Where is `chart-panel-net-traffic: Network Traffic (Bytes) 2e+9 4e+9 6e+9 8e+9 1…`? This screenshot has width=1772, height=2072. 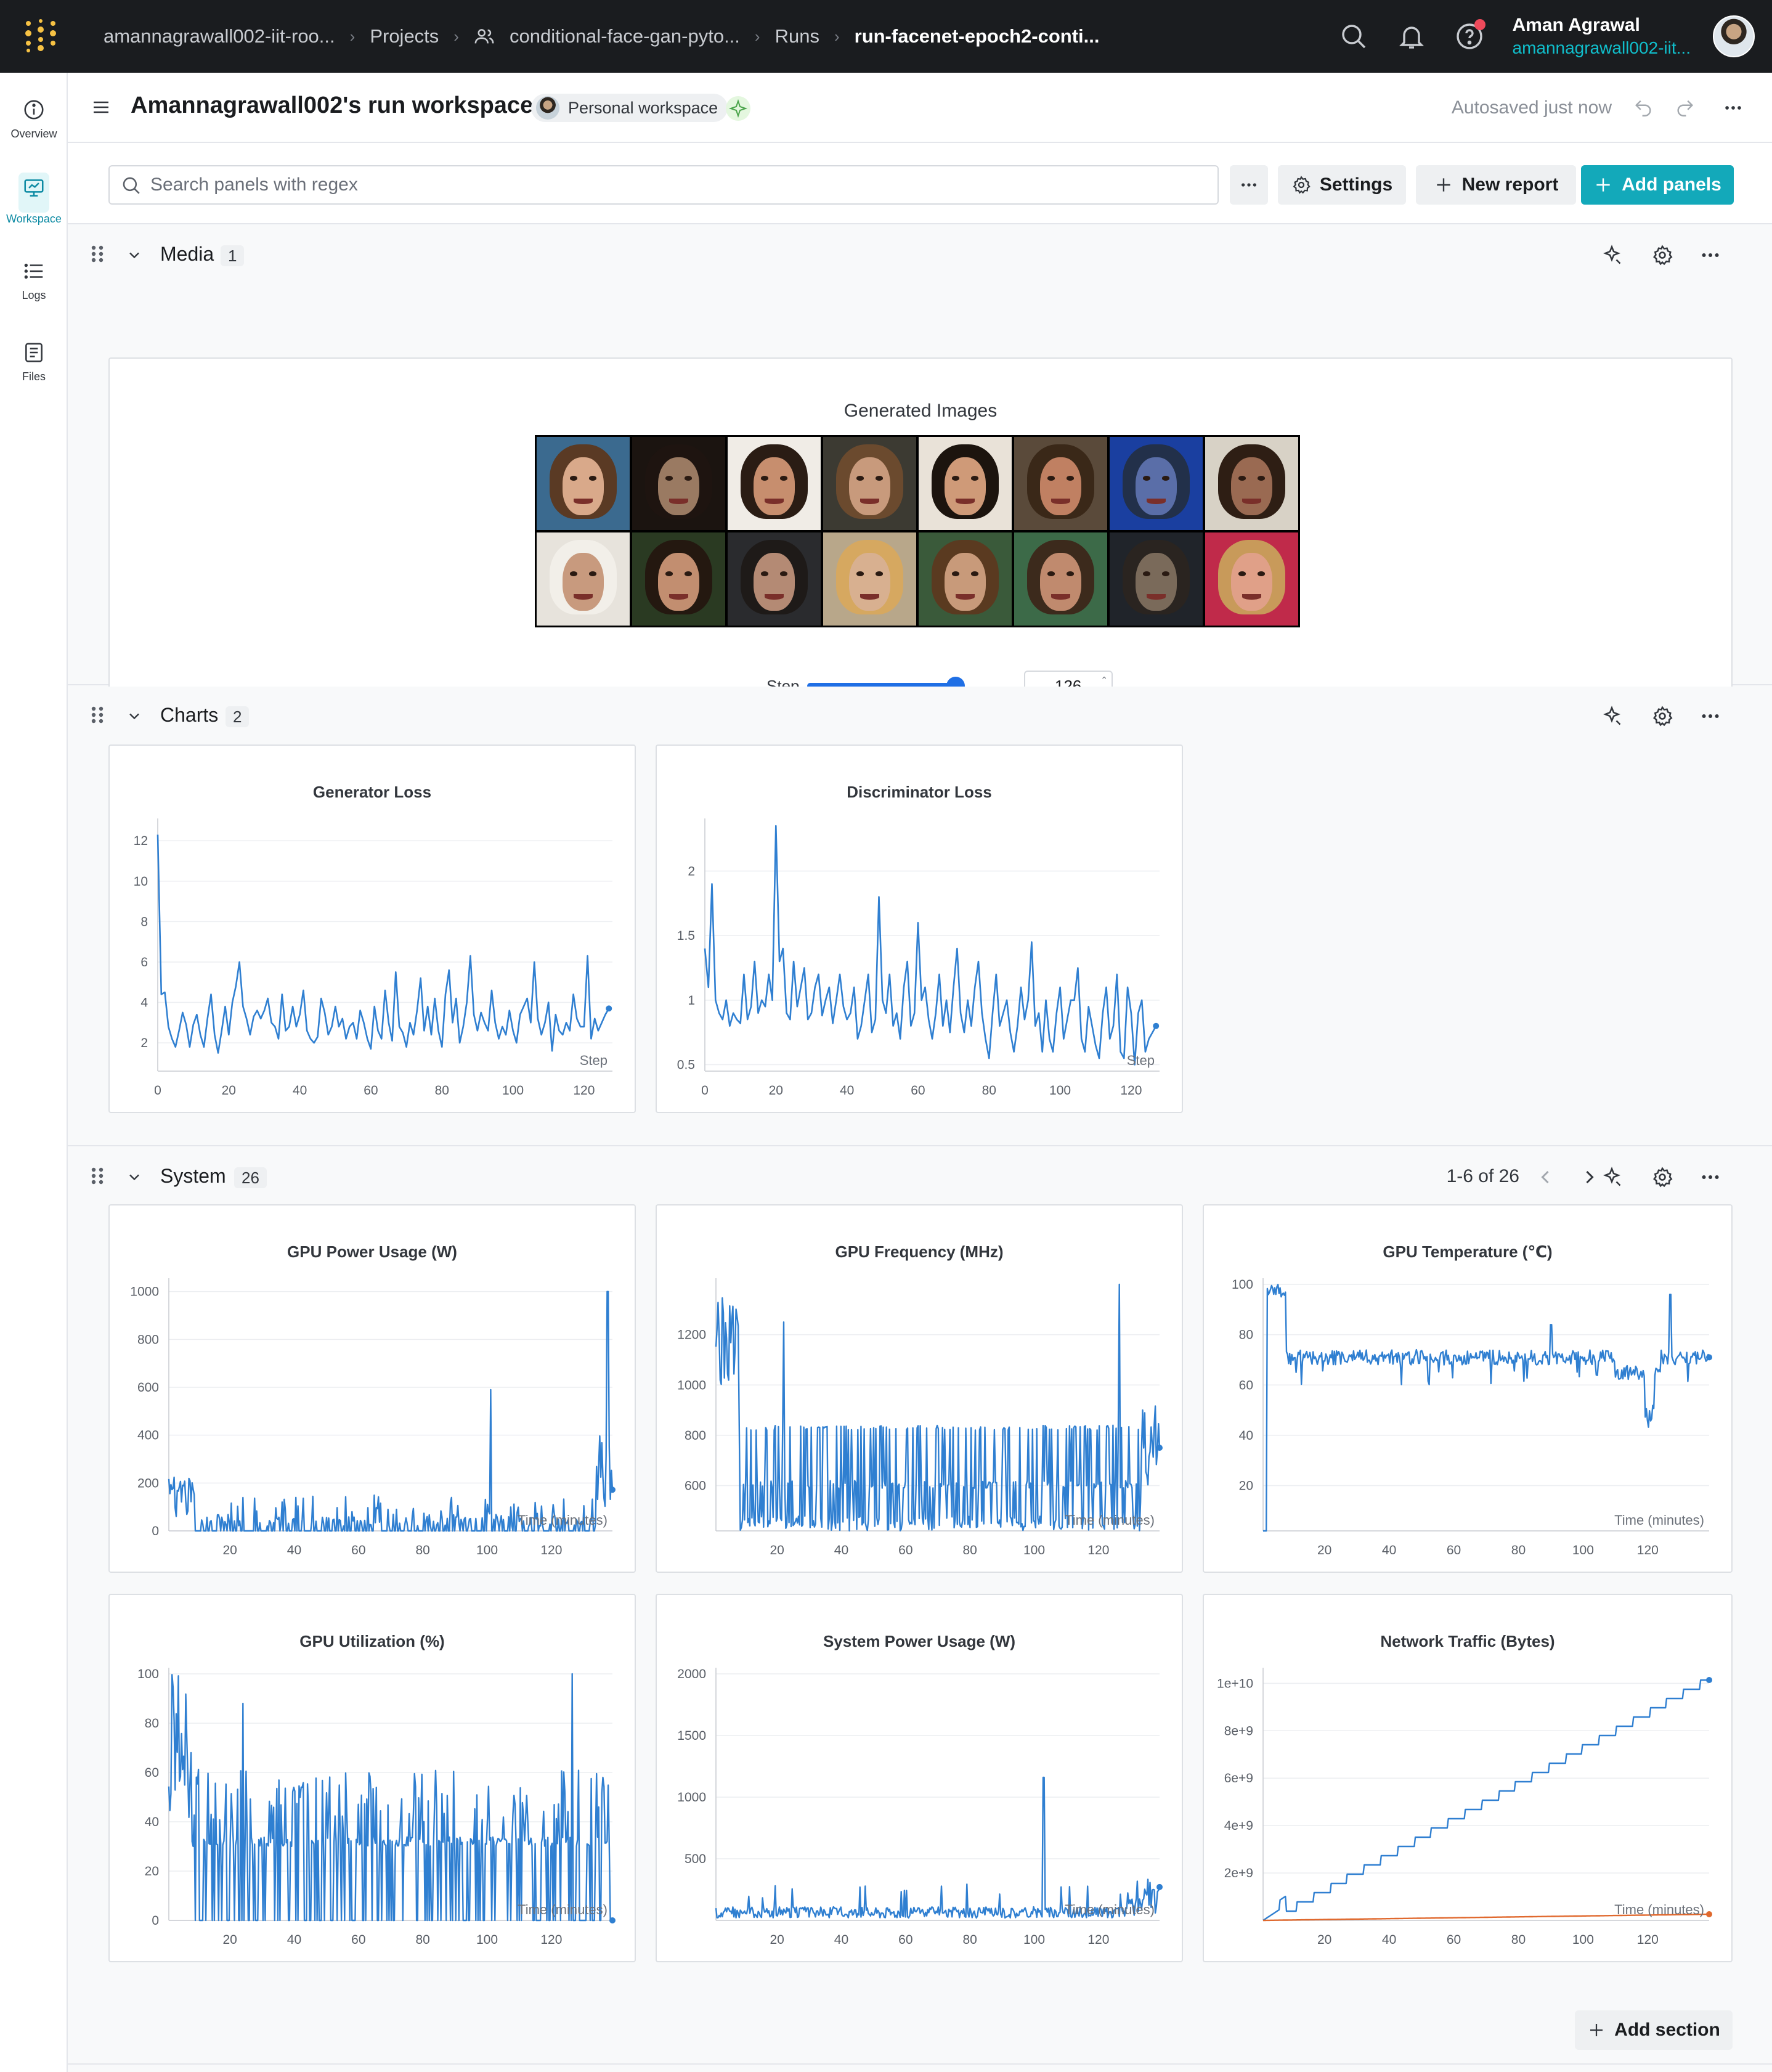 chart-panel-net-traffic: Network Traffic (Bytes) 2e+9 4e+9 6e+9 8e+9 1… is located at coordinates (1468, 1778).